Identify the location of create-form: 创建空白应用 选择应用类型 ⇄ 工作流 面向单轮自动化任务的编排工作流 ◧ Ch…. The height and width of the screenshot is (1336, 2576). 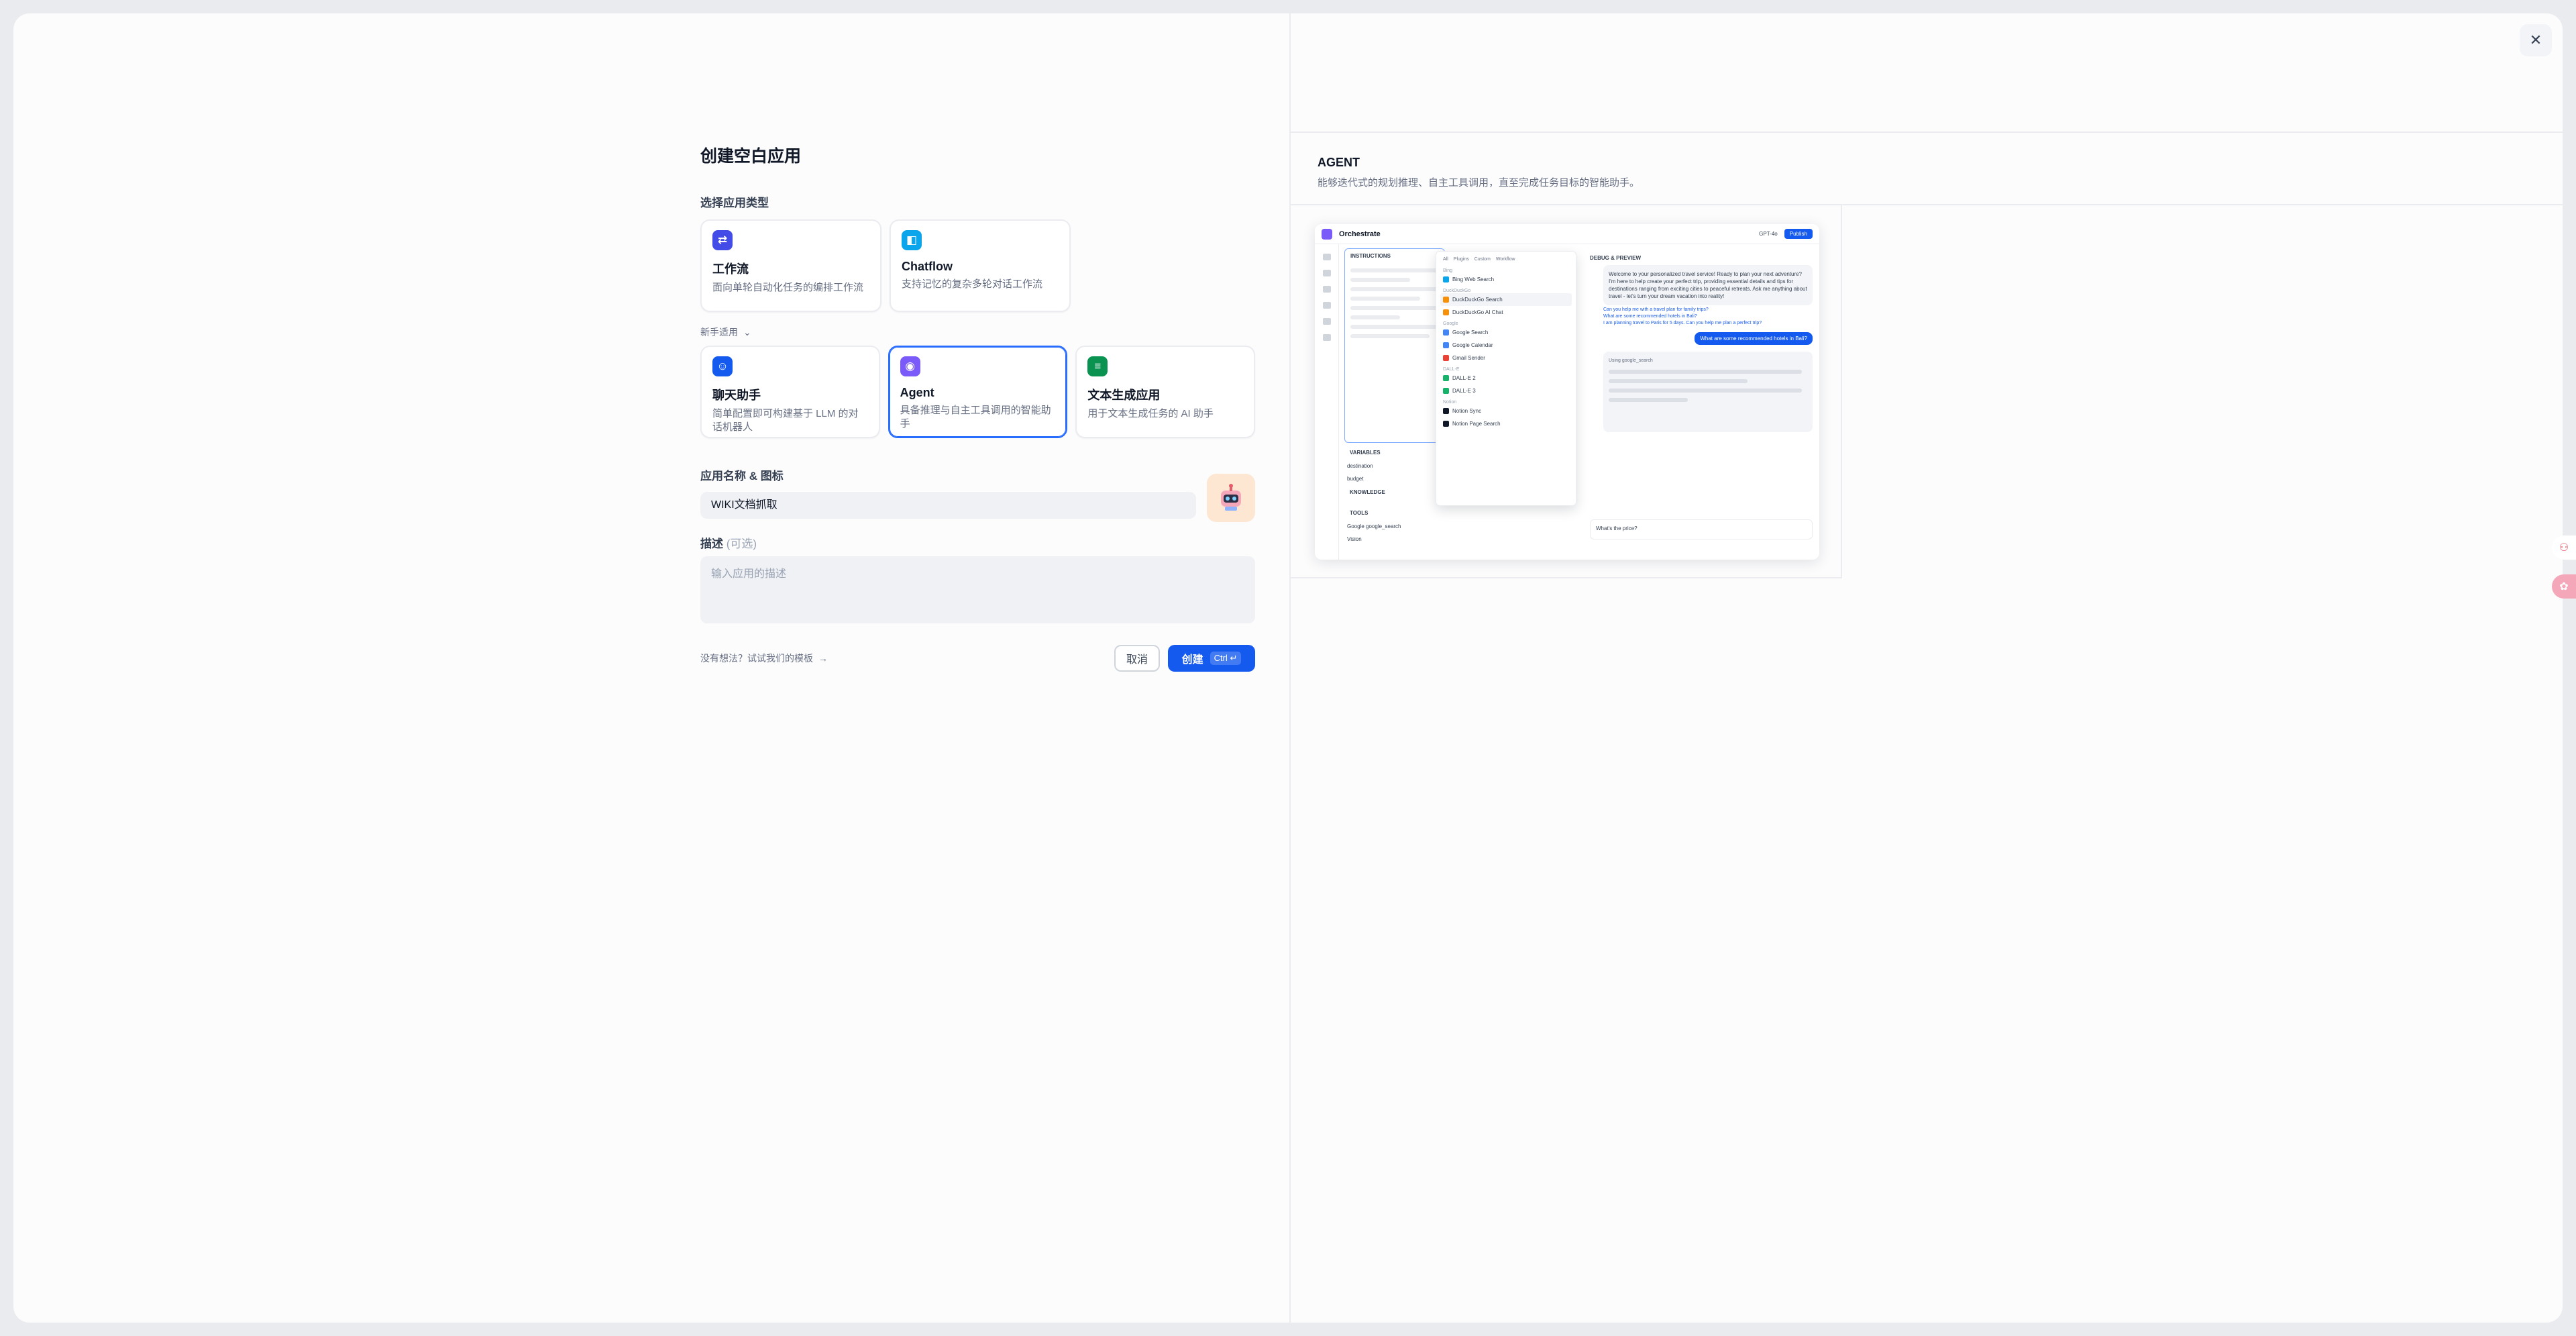
(978, 403).